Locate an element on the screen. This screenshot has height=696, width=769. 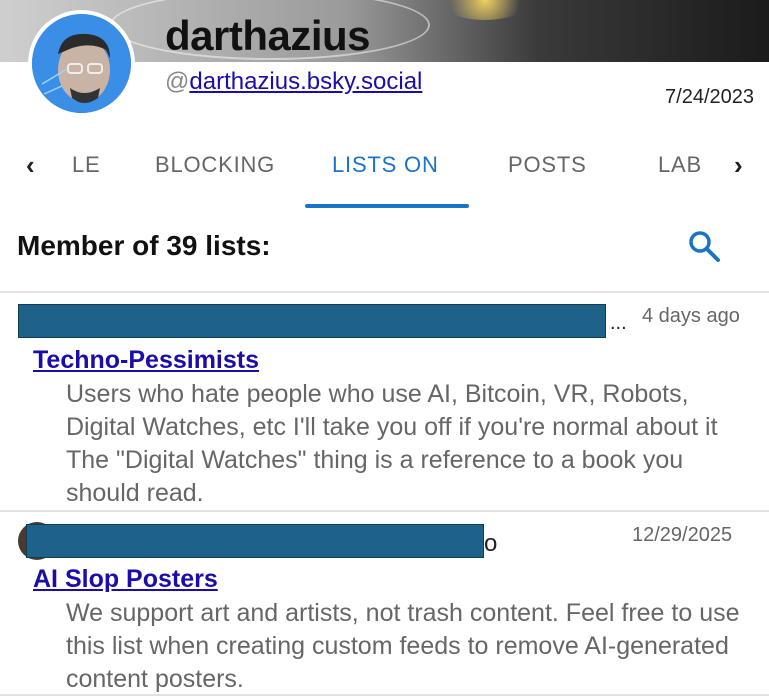
creator-name-tail: o is located at coordinates (491, 543).